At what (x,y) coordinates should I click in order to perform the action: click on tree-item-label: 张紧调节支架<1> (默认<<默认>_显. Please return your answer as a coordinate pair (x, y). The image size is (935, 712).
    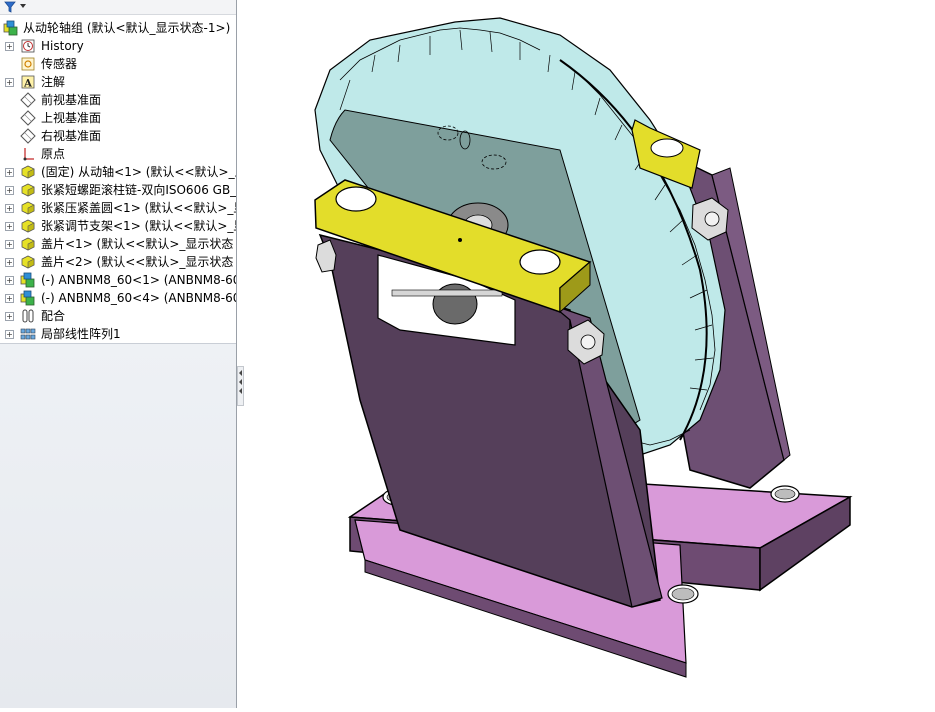
    Looking at the image, I should click on (139, 226).